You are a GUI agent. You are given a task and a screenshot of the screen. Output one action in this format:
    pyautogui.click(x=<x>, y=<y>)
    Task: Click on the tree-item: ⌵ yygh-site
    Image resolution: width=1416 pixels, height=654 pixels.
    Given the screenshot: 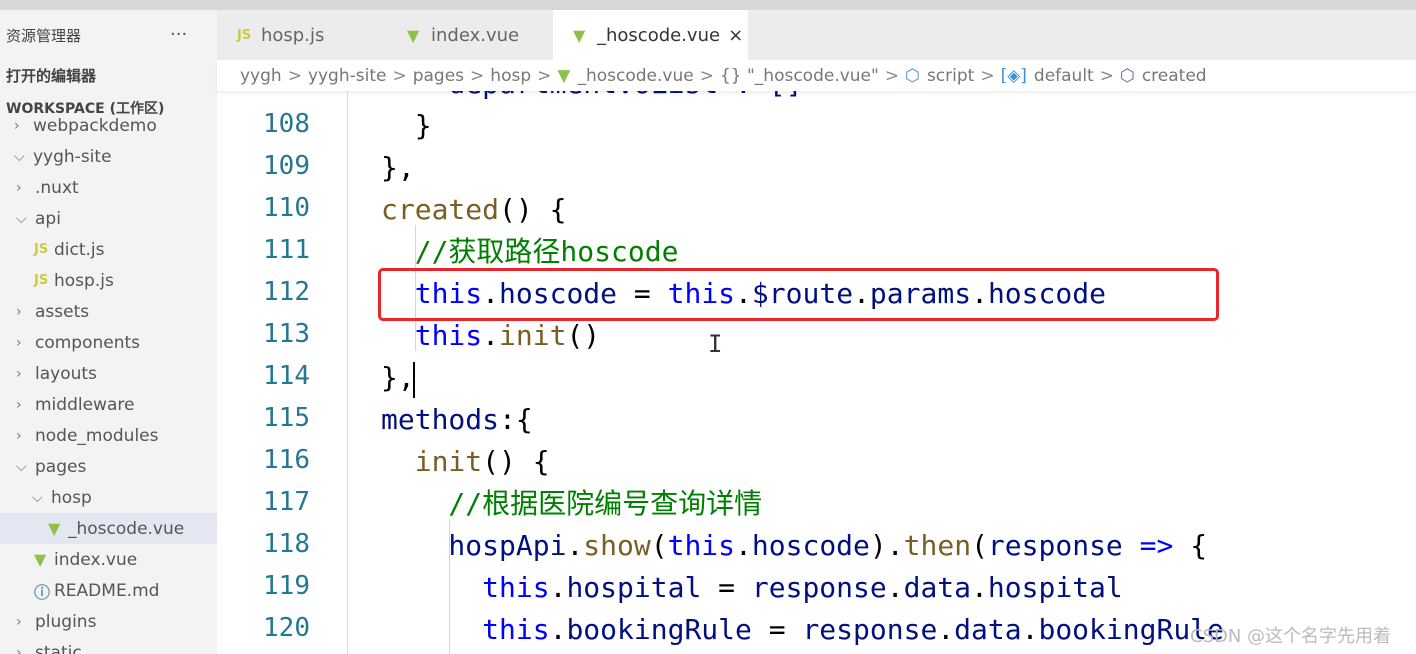 What is the action you would take?
    pyautogui.click(x=108, y=156)
    